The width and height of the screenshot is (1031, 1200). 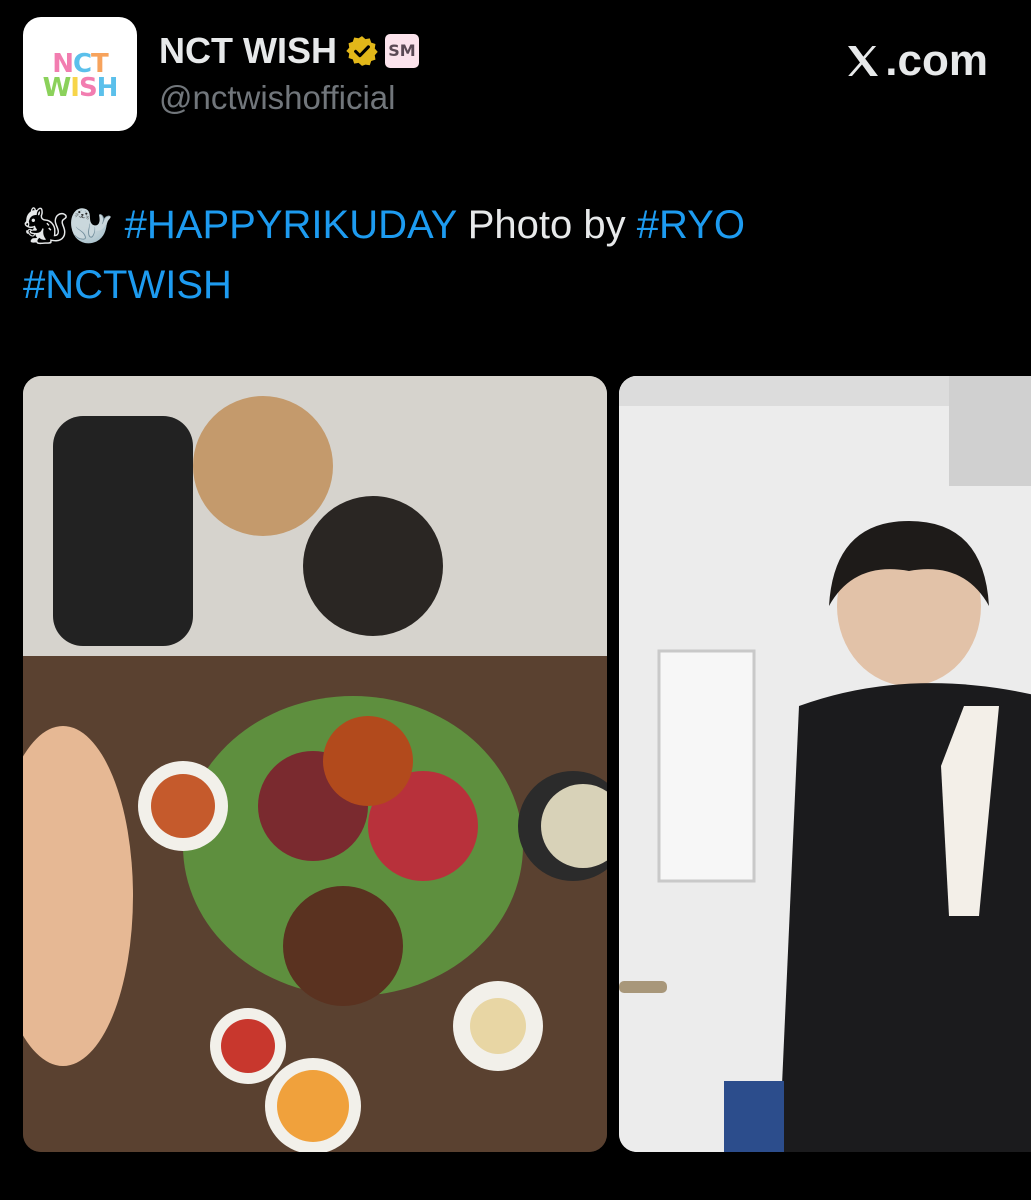 What do you see at coordinates (91, 226) in the screenshot?
I see `seal-emoji: 🦭` at bounding box center [91, 226].